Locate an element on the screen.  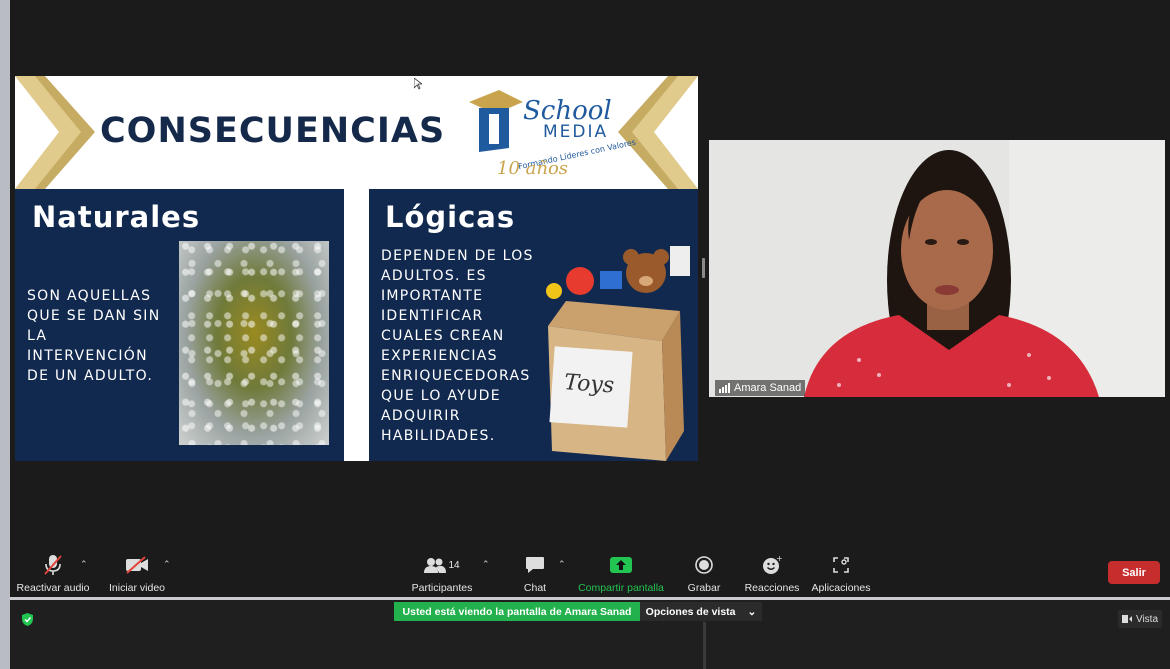
signal-strength-icon is located at coordinates (724, 388).